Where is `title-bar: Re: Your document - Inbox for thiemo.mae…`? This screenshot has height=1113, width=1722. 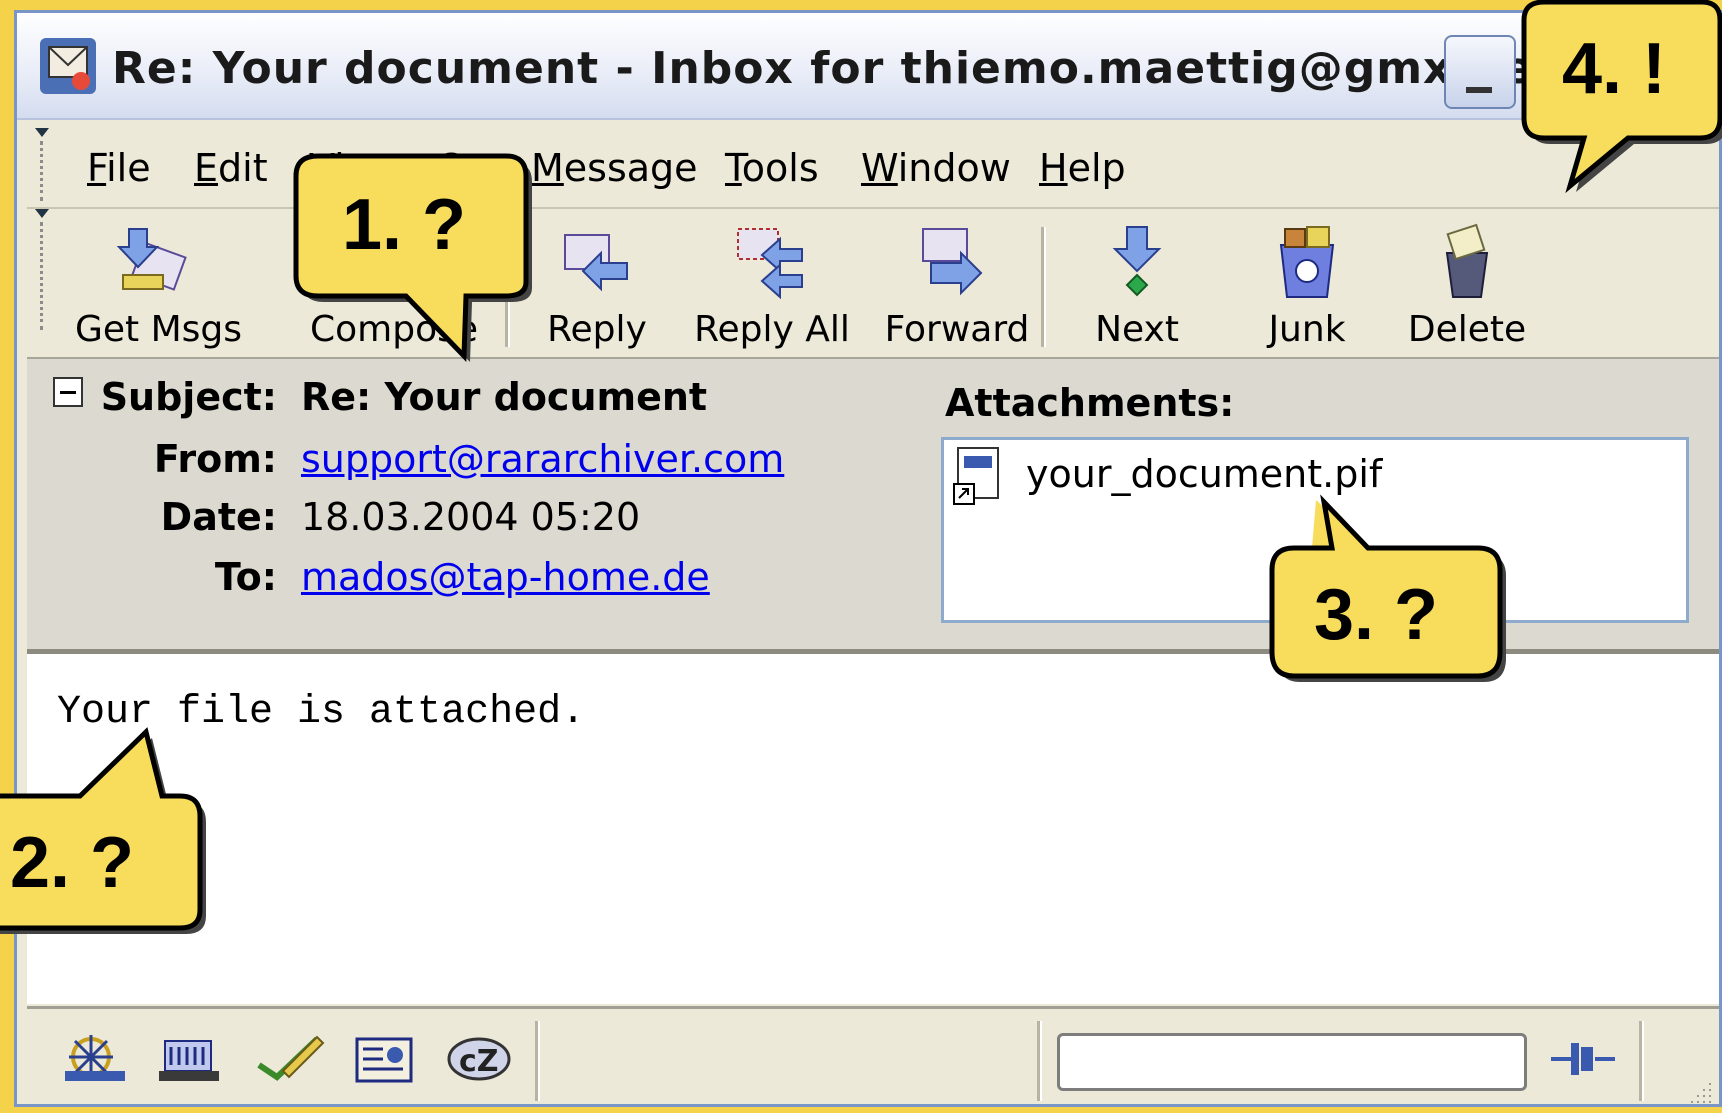
title-bar: Re: Your document - Inbox for thiemo.mae… is located at coordinates (868, 66).